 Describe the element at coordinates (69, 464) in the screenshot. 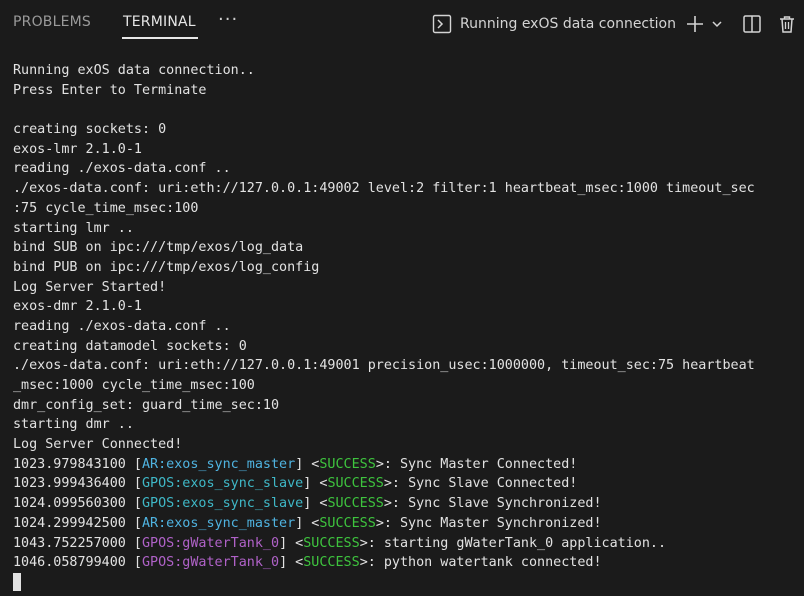

I see `log-timestamp: 1023.979843100` at that location.